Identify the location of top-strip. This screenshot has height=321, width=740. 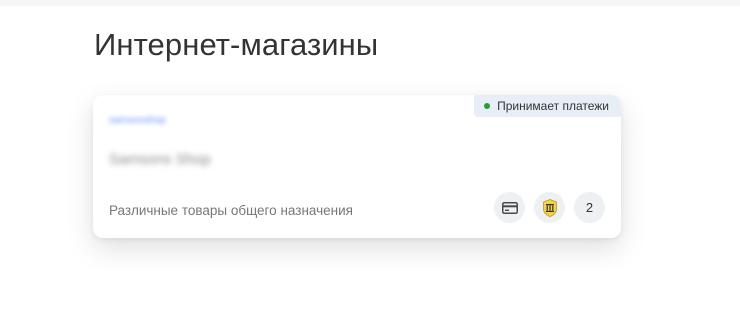
(370, 3).